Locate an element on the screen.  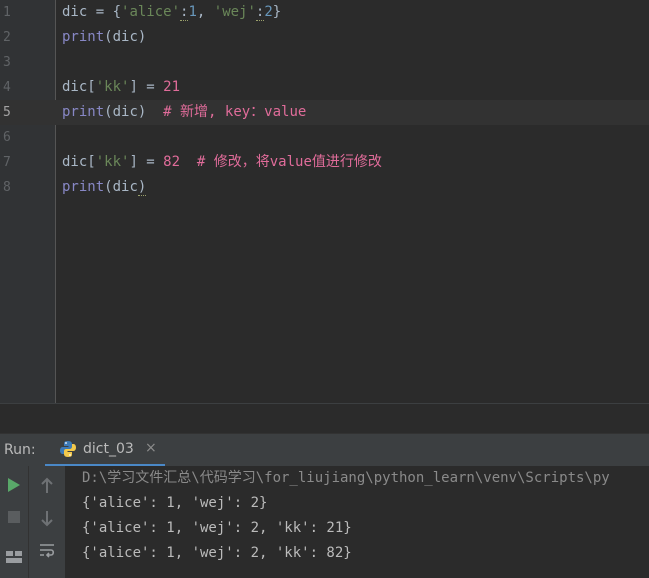
code-text: dic['kk'] = 82 # 修改，将value值进行修改 is located at coordinates (222, 162).